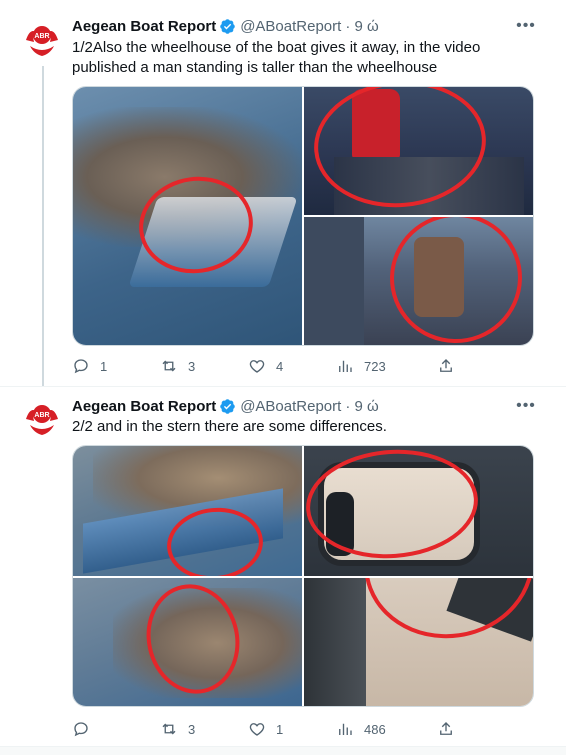  What do you see at coordinates (361, 366) in the screenshot?
I see `views-button: 723` at bounding box center [361, 366].